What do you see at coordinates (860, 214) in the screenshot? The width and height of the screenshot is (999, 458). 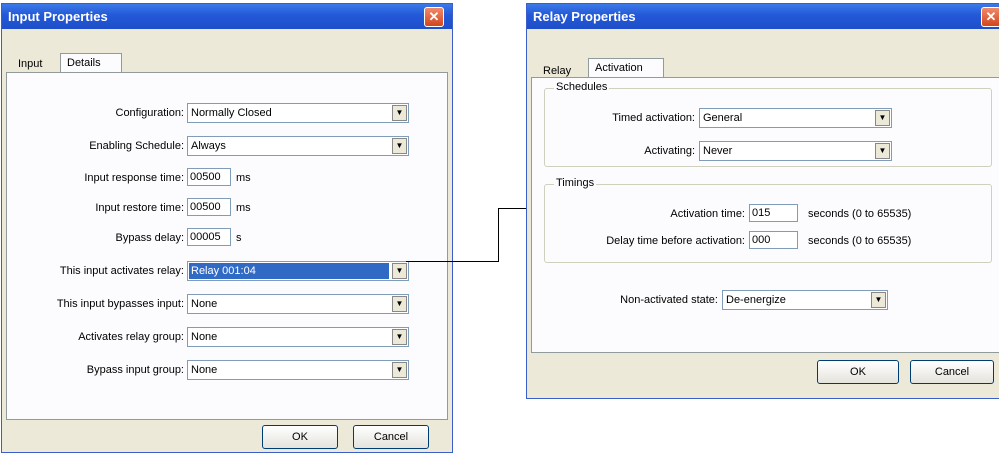 I see `activation-time-range: seconds (0 to 65535)` at bounding box center [860, 214].